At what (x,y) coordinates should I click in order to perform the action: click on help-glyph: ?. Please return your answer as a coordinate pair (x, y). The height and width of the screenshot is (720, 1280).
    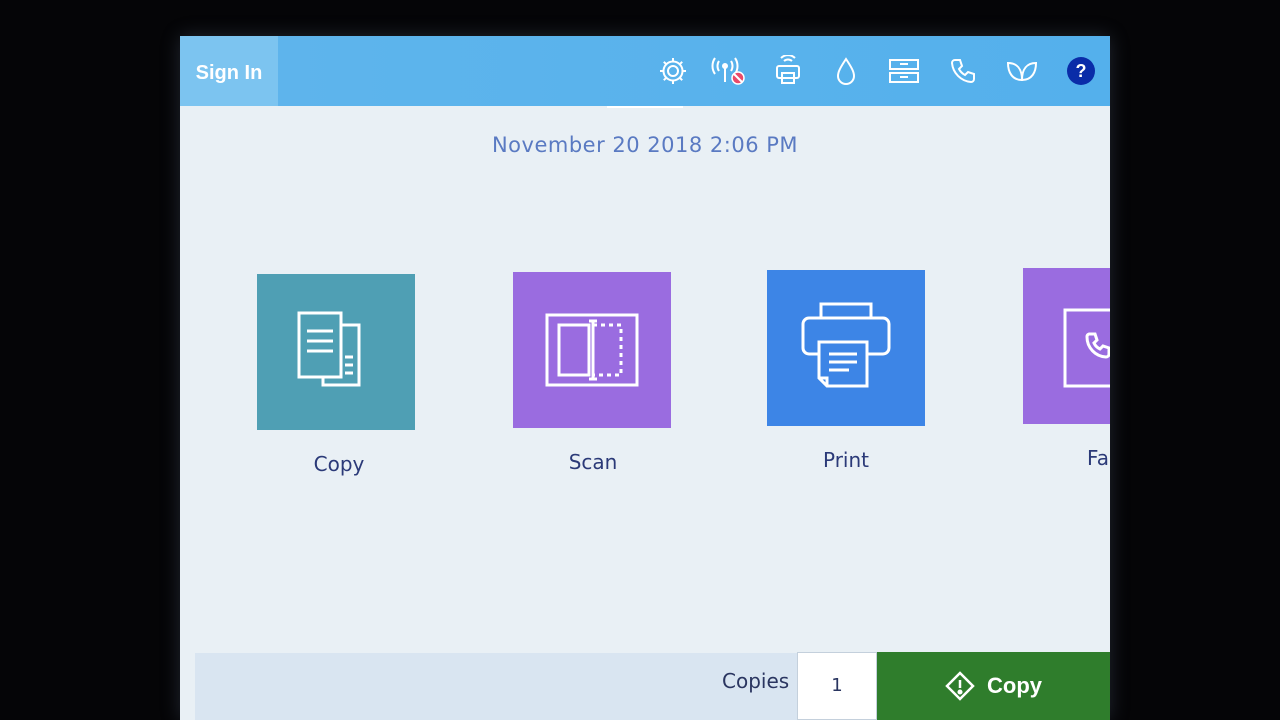
    Looking at the image, I should click on (1081, 71).